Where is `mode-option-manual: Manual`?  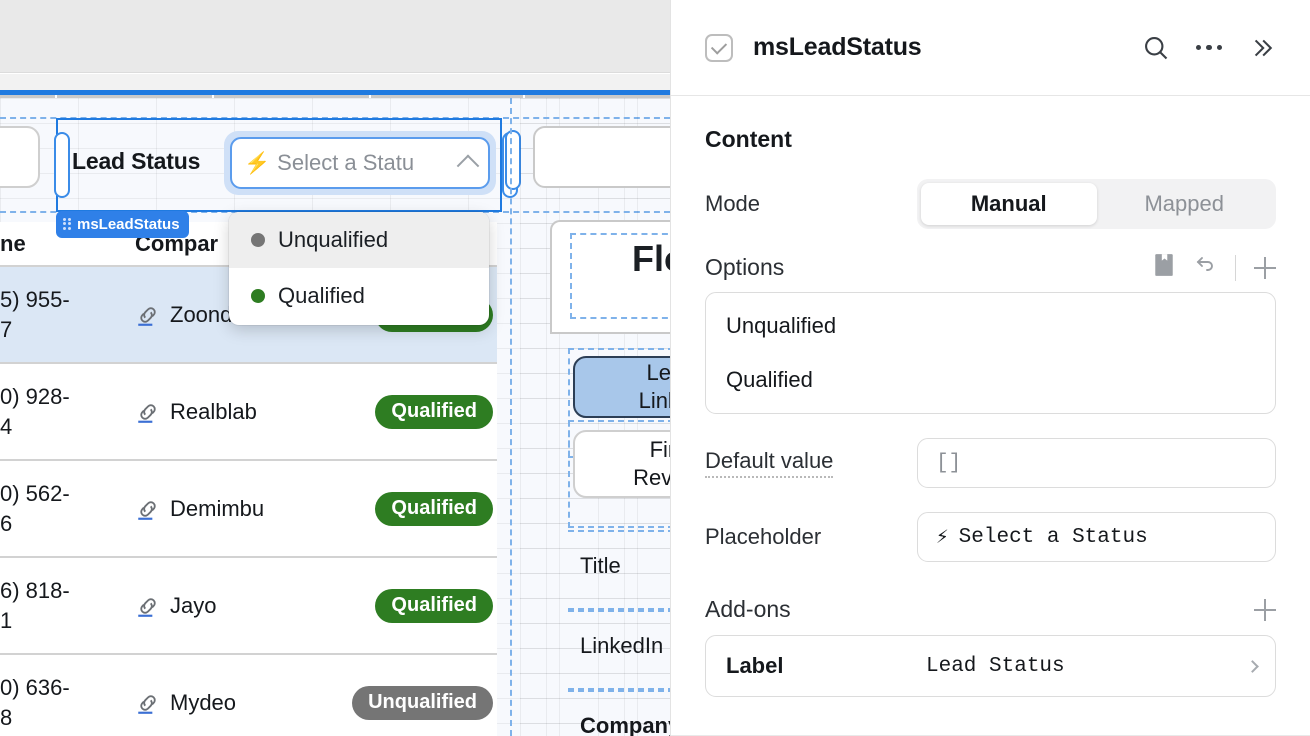
mode-option-manual: Manual is located at coordinates (1009, 204).